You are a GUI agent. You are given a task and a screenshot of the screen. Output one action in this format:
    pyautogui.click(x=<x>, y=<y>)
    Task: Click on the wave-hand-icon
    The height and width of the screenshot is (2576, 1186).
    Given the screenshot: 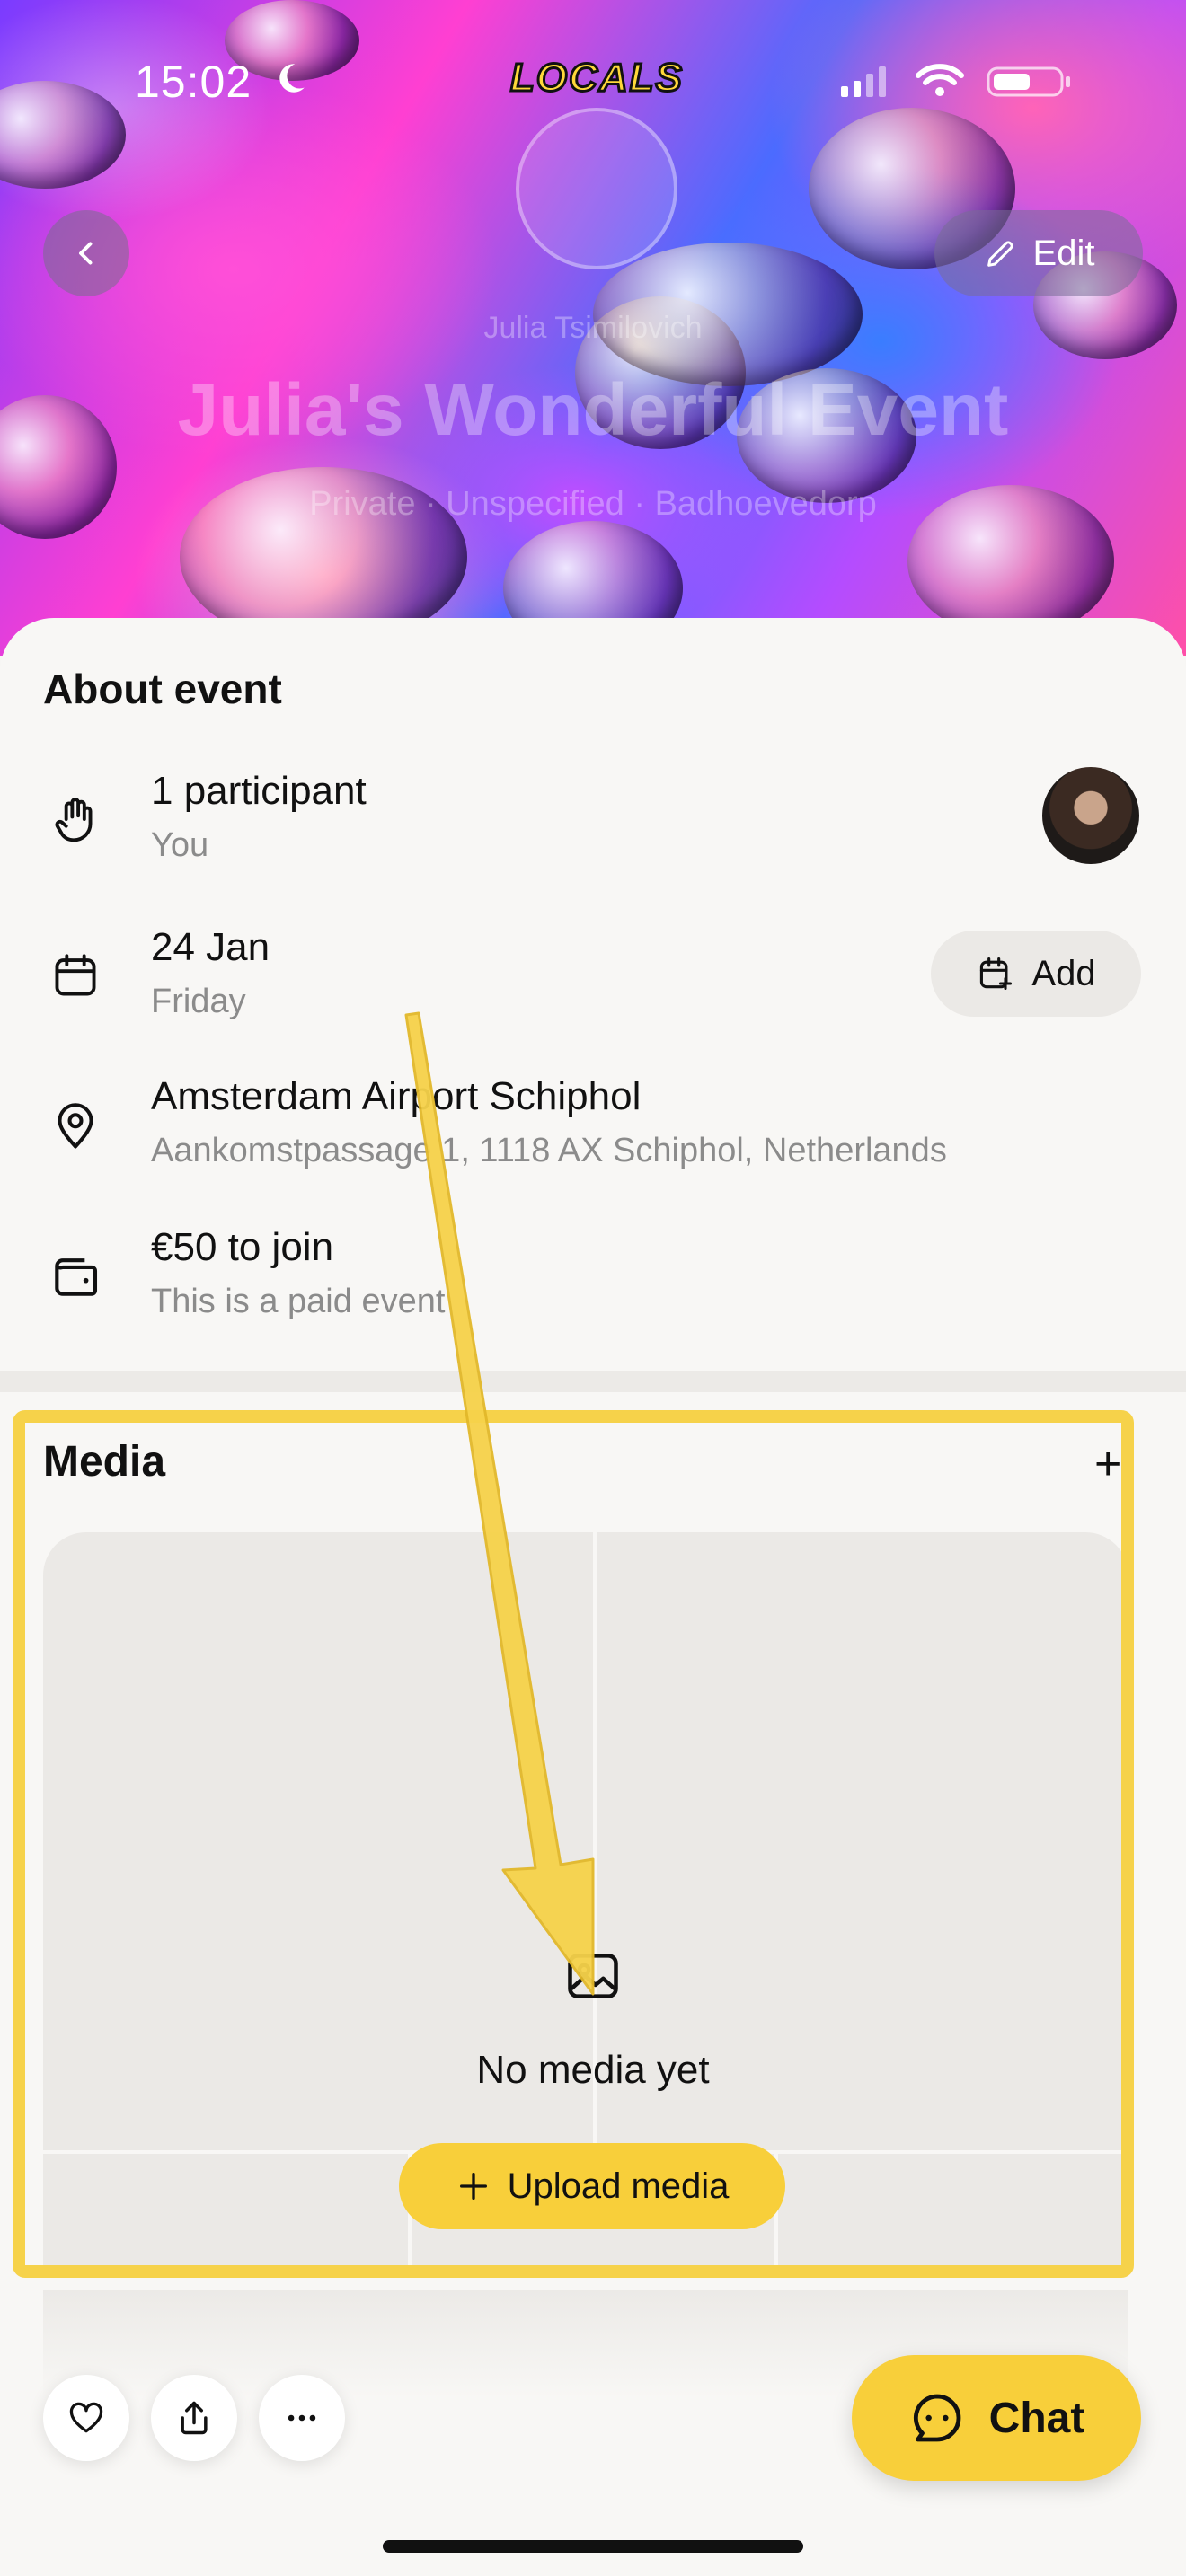 What is the action you would take?
    pyautogui.click(x=75, y=819)
    